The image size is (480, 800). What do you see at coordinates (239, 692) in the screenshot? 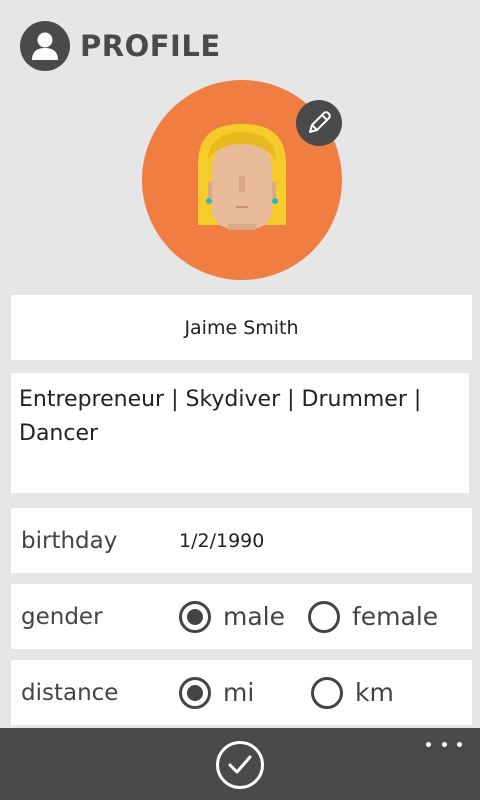
I see `distance-mi-label: mi` at bounding box center [239, 692].